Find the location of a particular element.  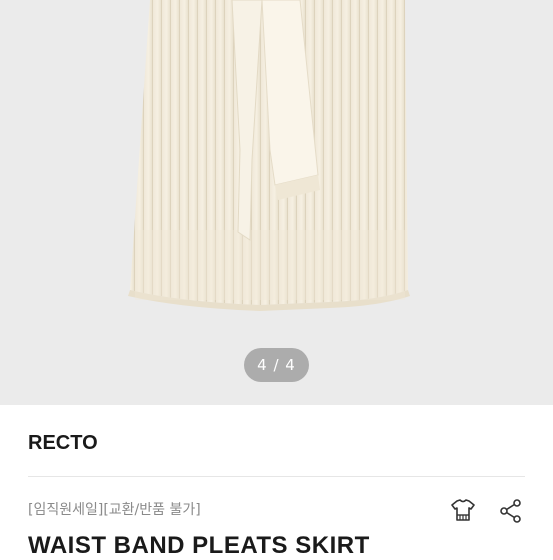

tshirt-icon is located at coordinates (463, 511).